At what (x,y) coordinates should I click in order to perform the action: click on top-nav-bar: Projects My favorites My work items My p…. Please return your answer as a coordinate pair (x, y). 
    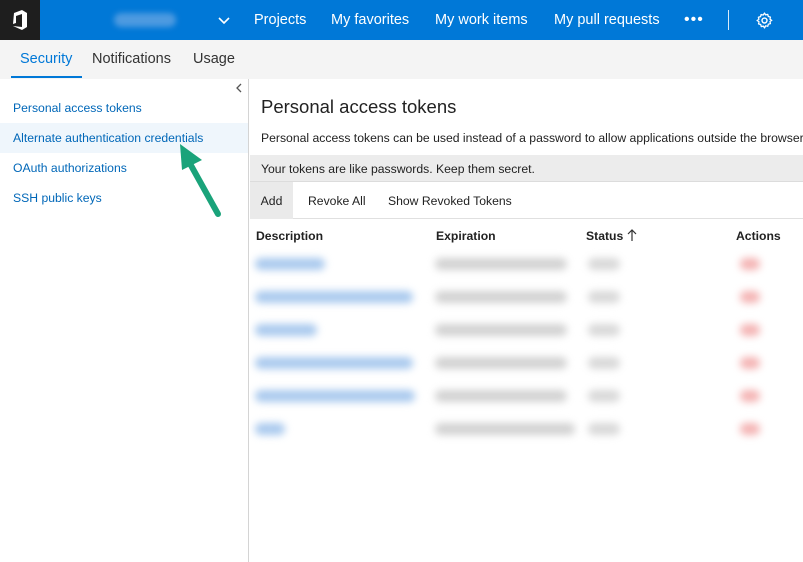
    Looking at the image, I should click on (401, 20).